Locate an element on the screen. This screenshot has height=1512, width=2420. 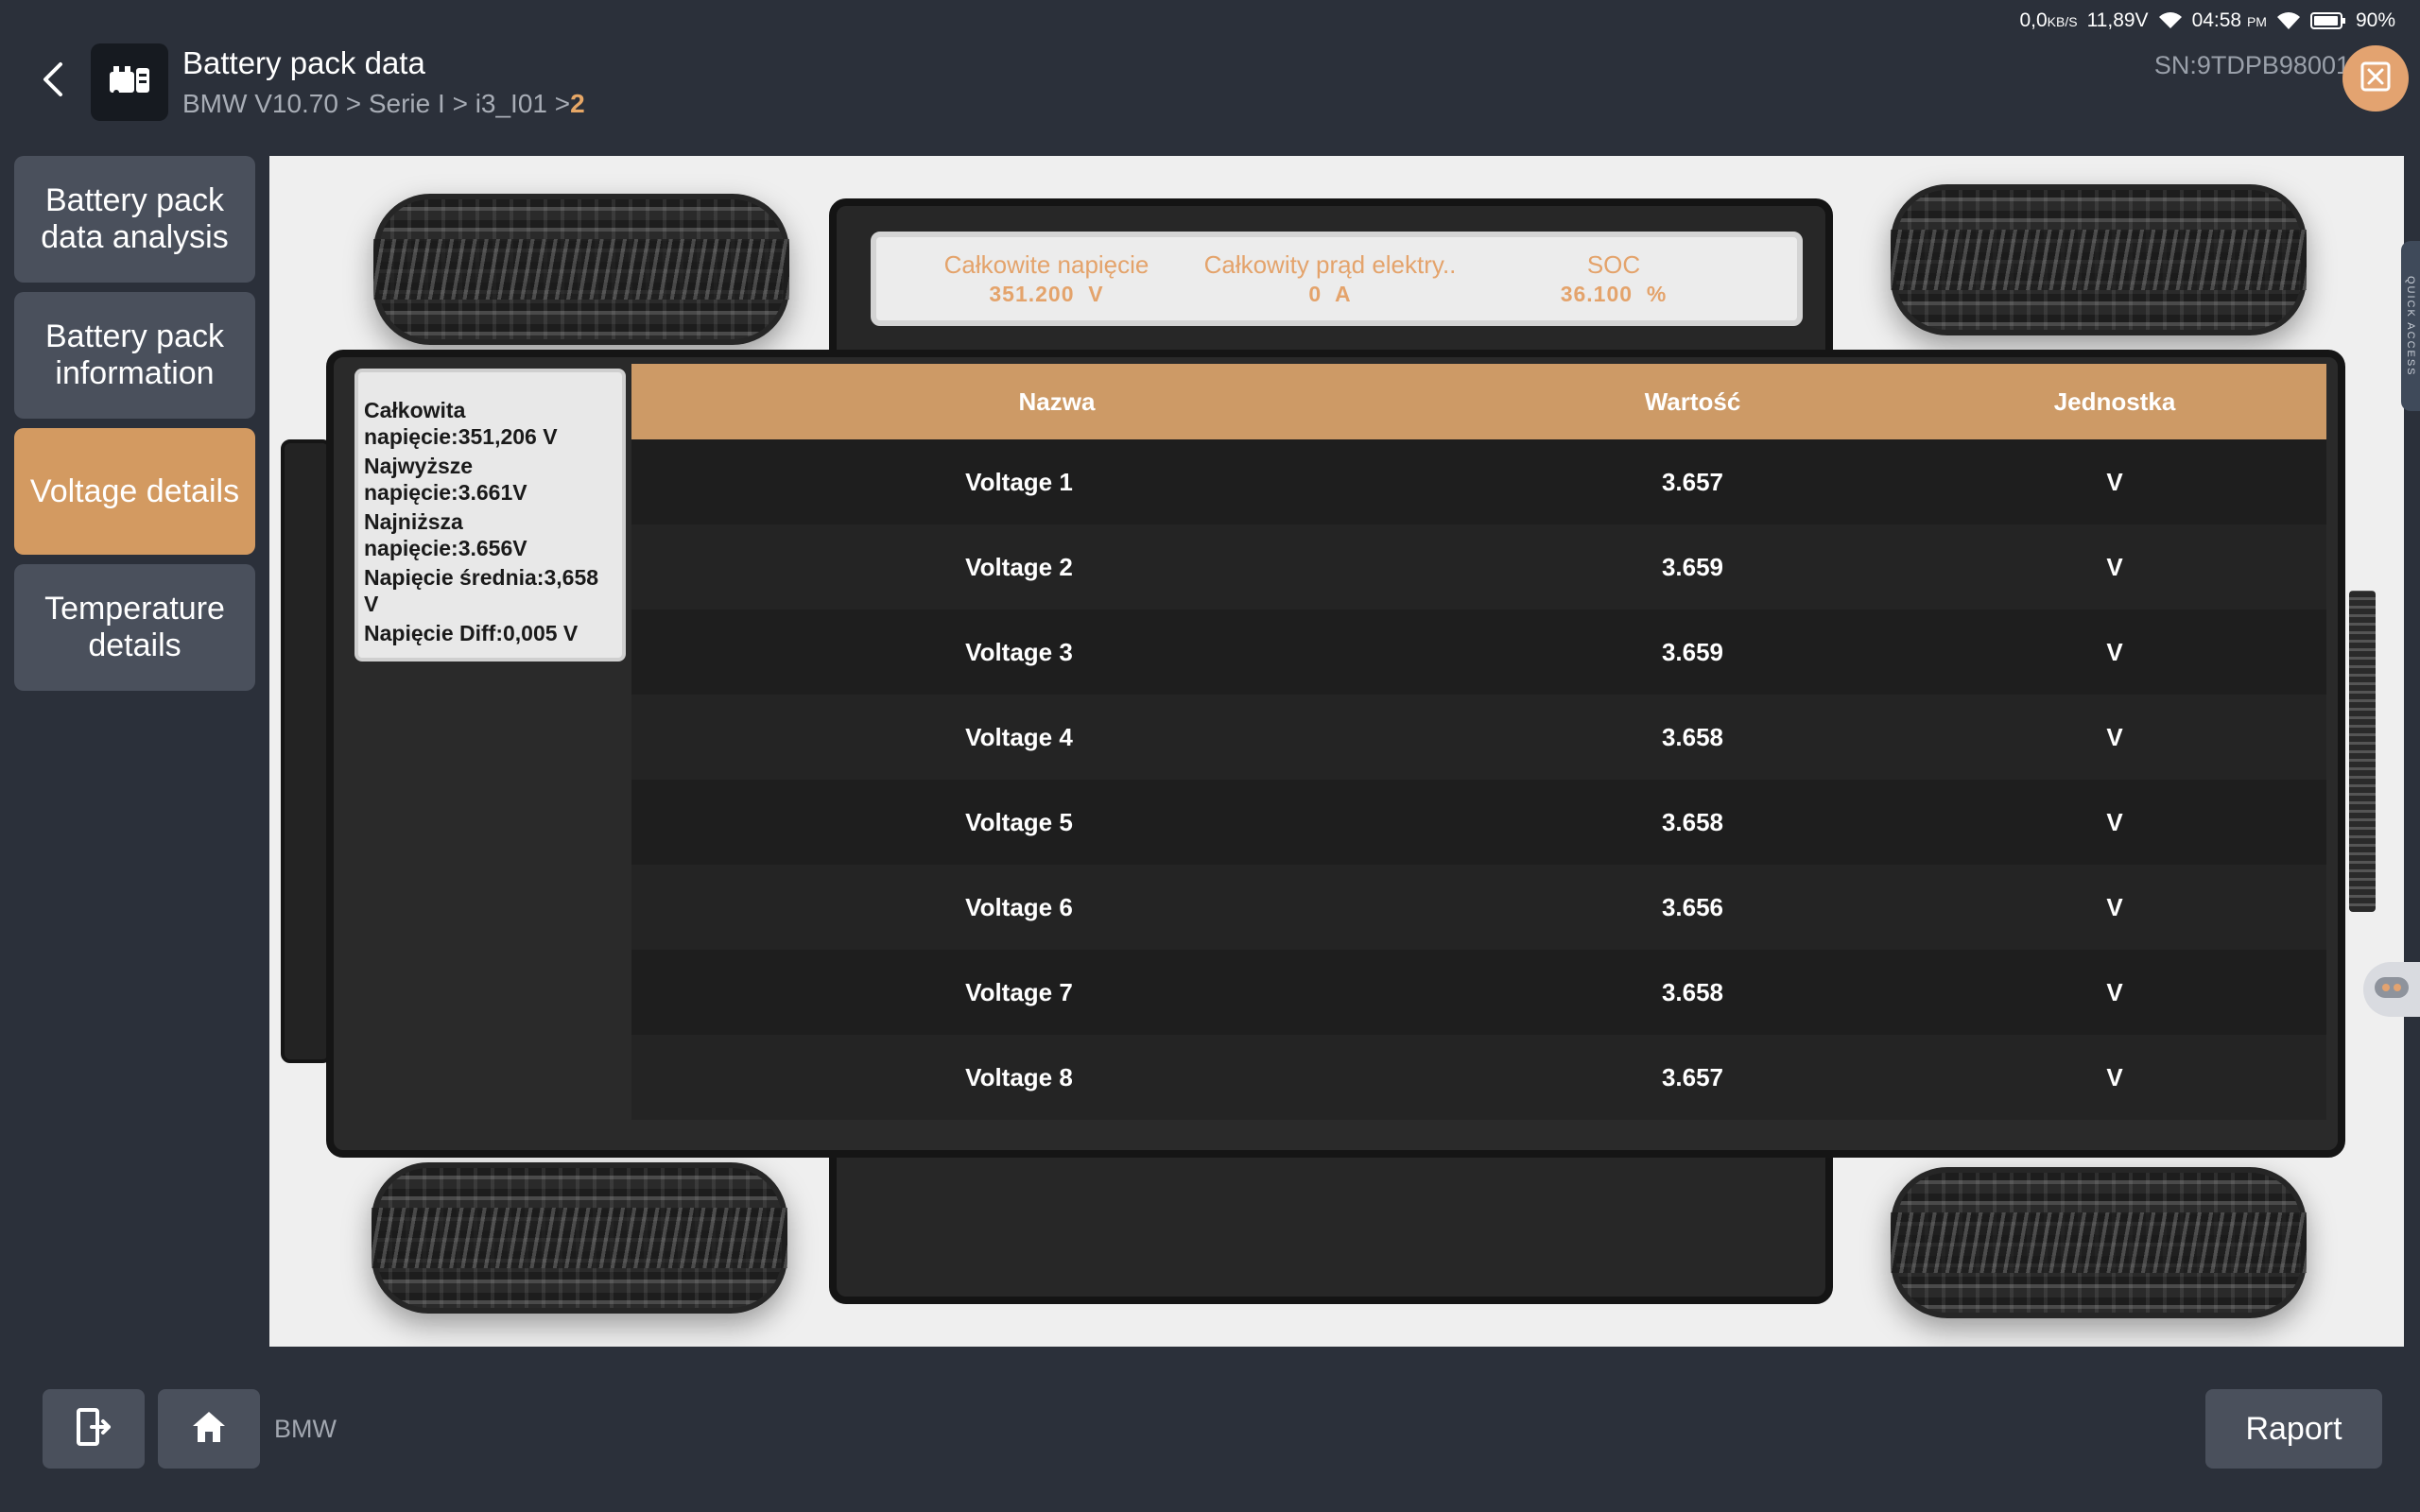
cell-name: Voltage 5 is located at coordinates (1019, 821).